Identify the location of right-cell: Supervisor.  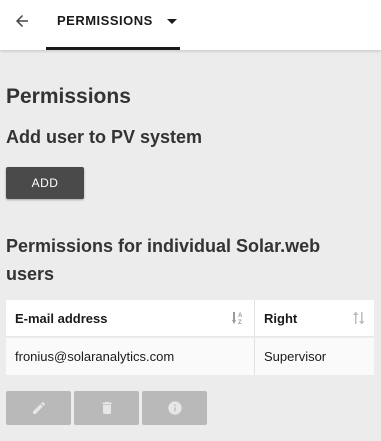
(295, 356).